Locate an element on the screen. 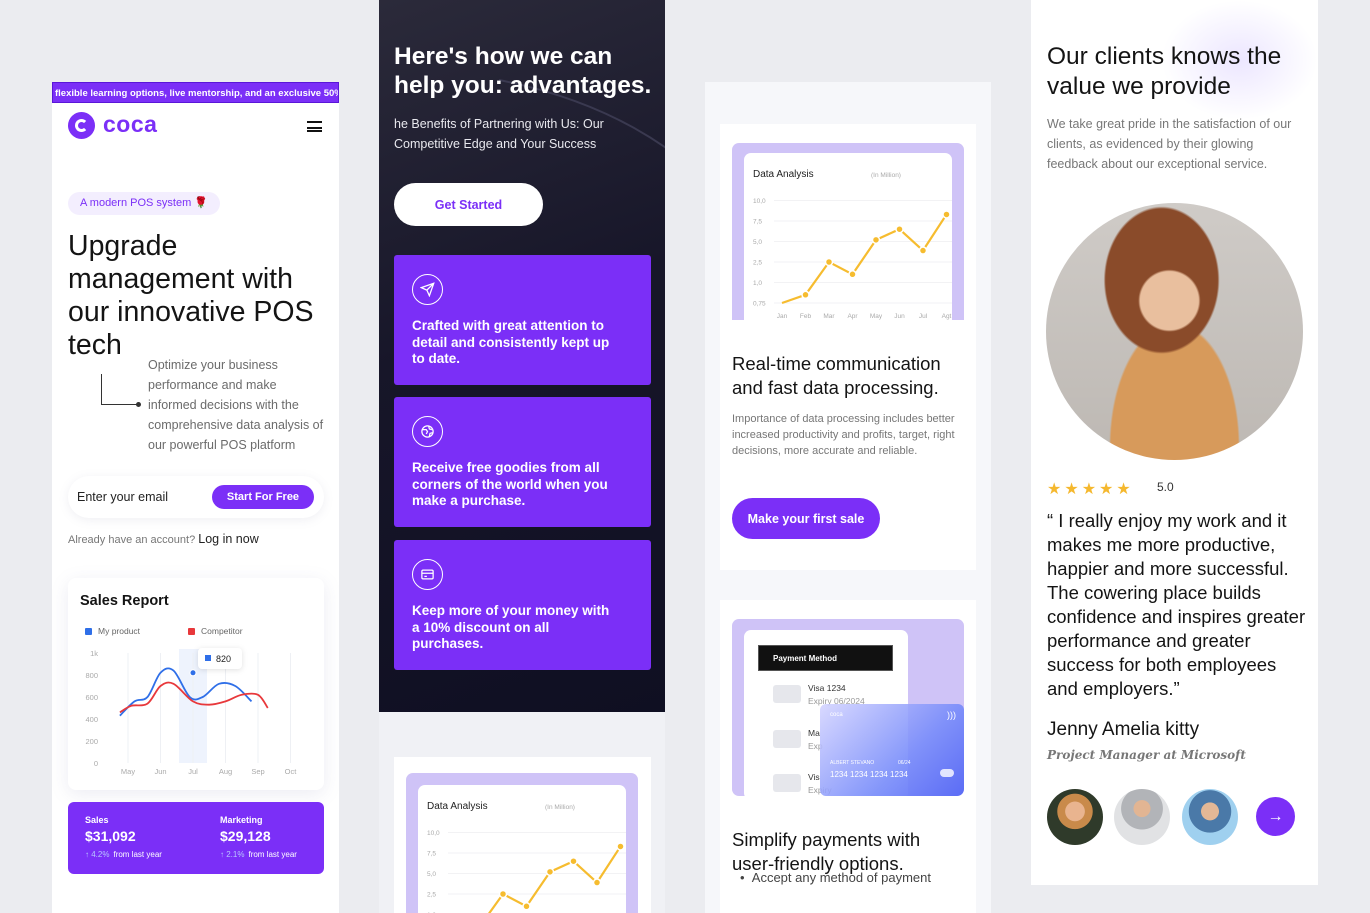  stat-value: $29,128 is located at coordinates (245, 836).